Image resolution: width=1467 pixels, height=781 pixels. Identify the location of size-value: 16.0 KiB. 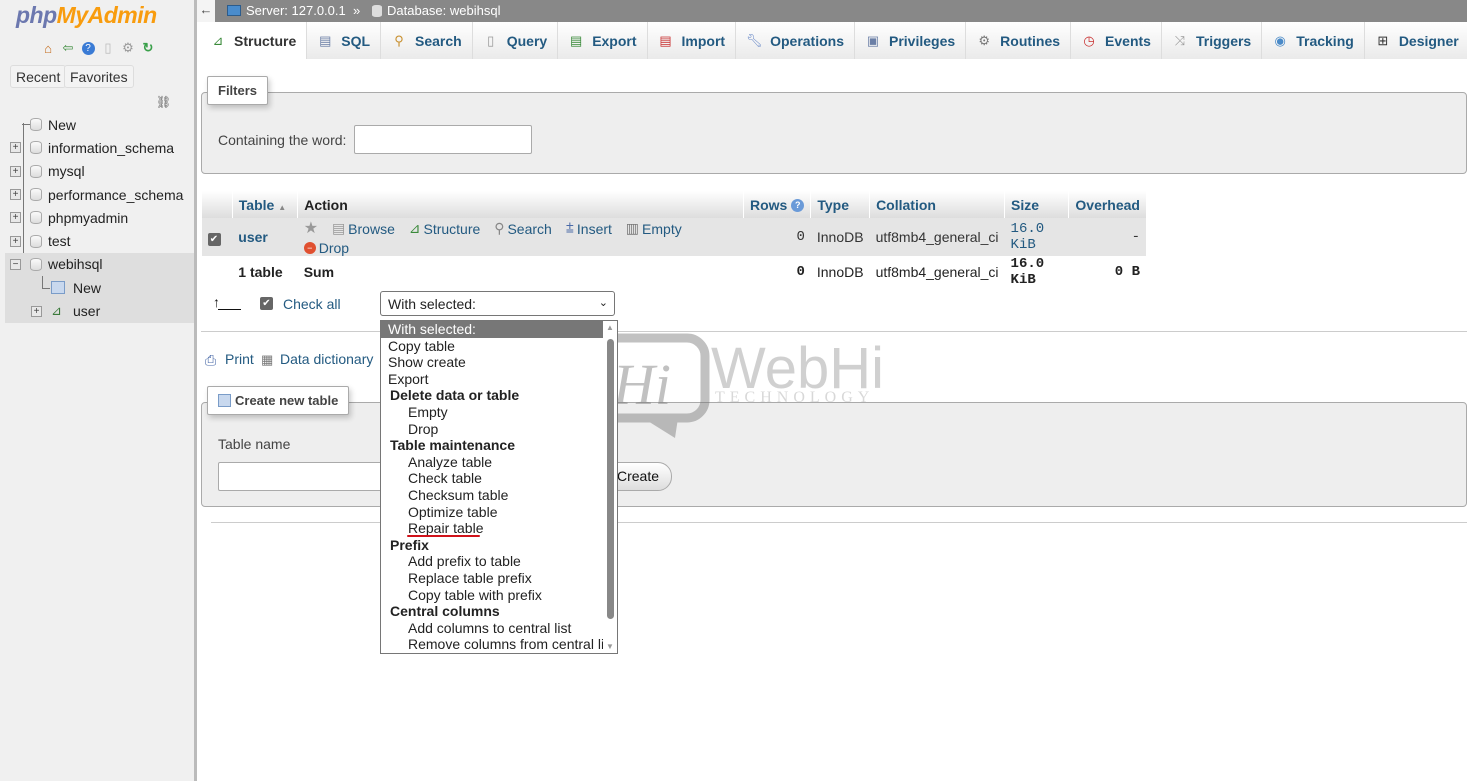
(1036, 237).